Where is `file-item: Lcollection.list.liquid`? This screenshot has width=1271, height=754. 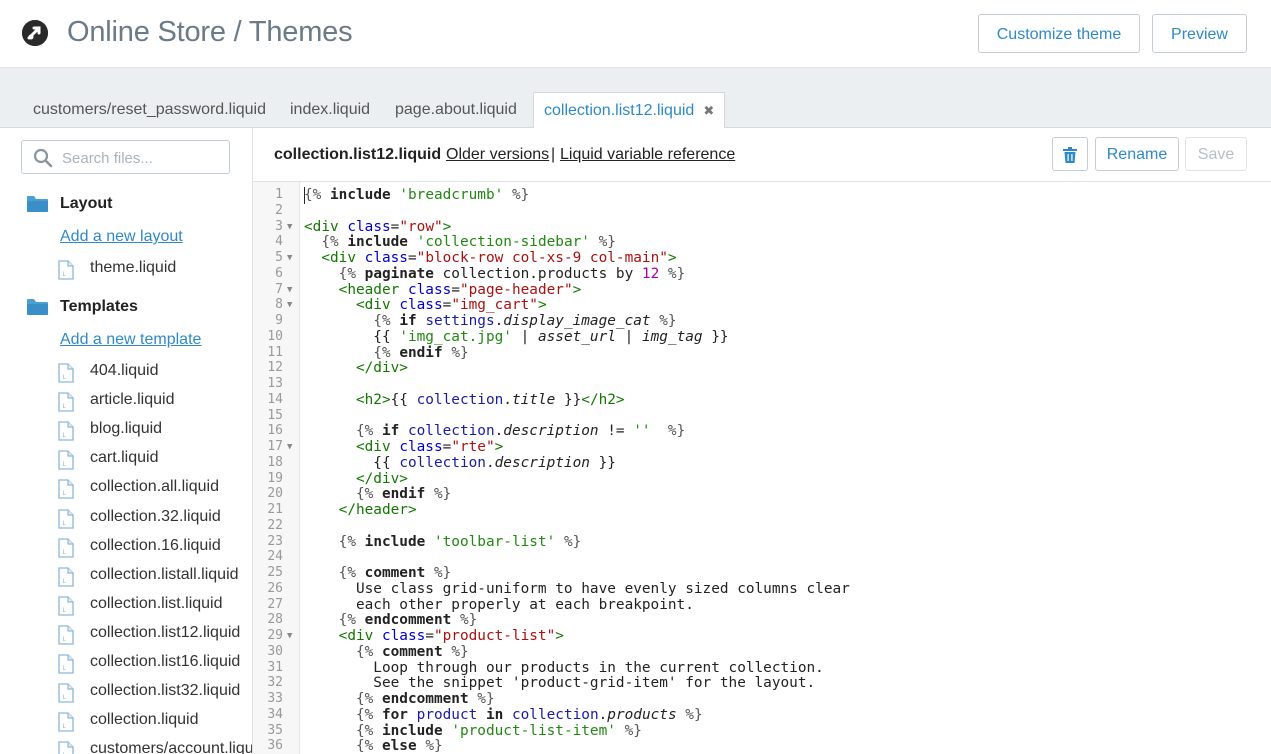
file-item: Lcollection.list.liquid is located at coordinates (155, 608).